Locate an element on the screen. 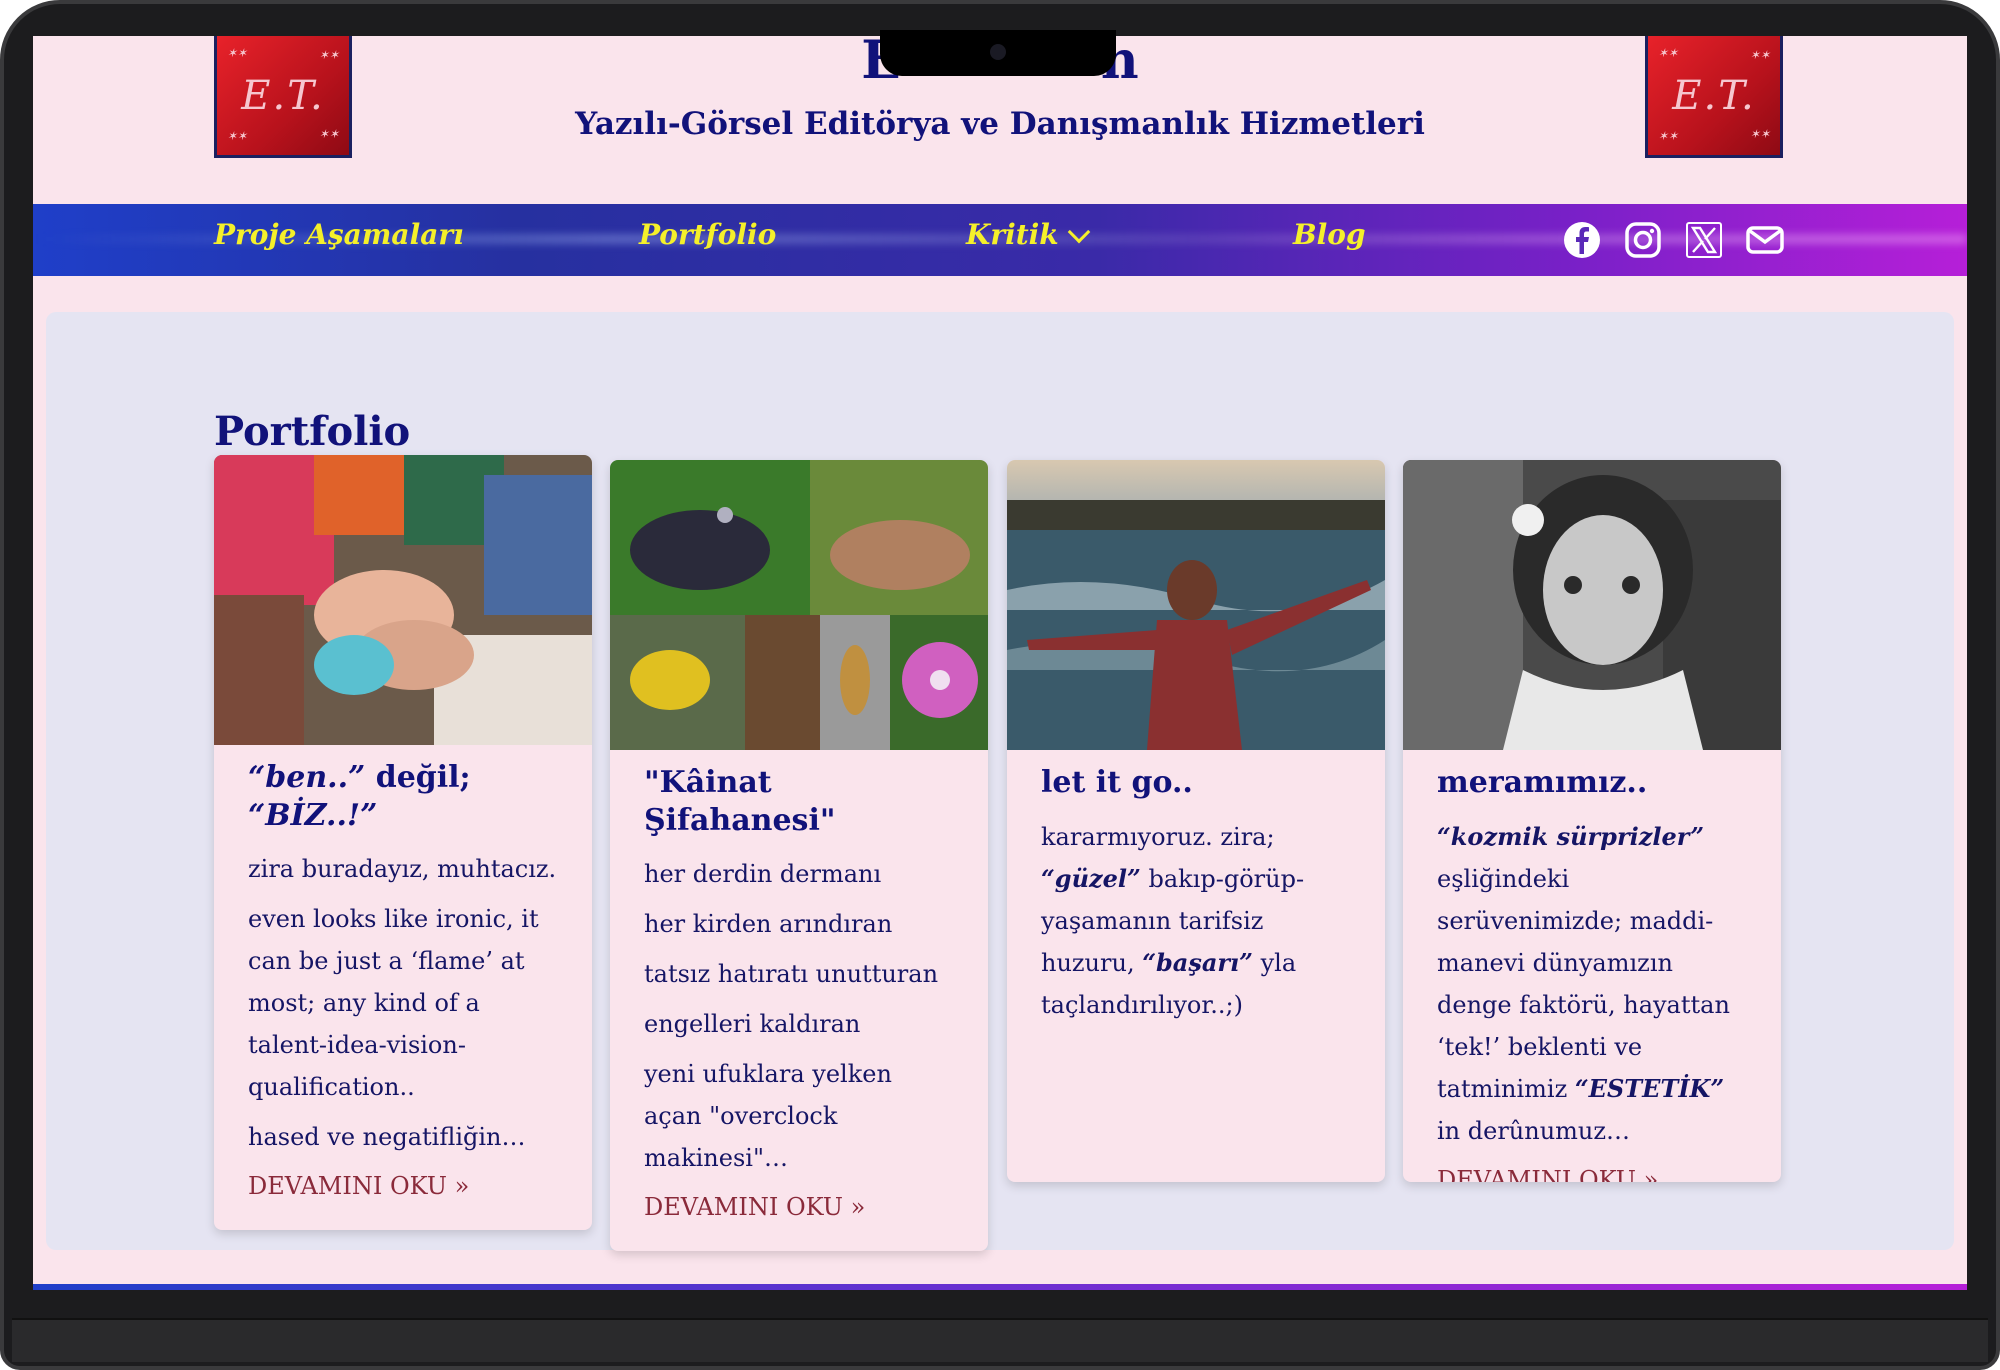 Image resolution: width=2000 pixels, height=1370 pixels. chevron-down-icon is located at coordinates (1079, 232).